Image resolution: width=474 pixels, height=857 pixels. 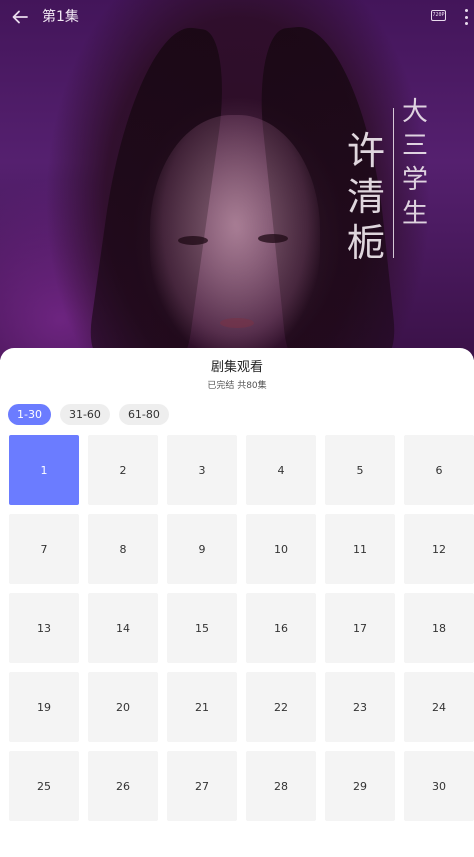 I want to click on range-tab: 1-30, so click(x=29, y=414).